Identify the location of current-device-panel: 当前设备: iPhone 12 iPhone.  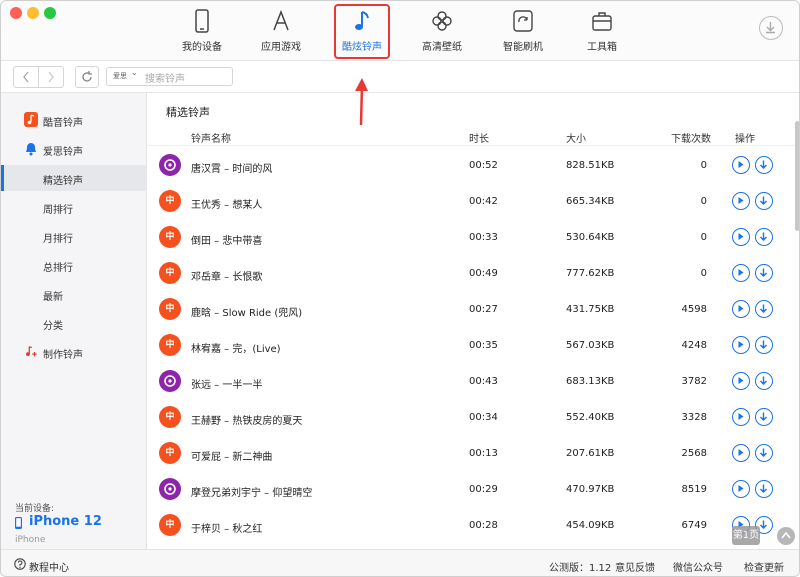
(74, 522).